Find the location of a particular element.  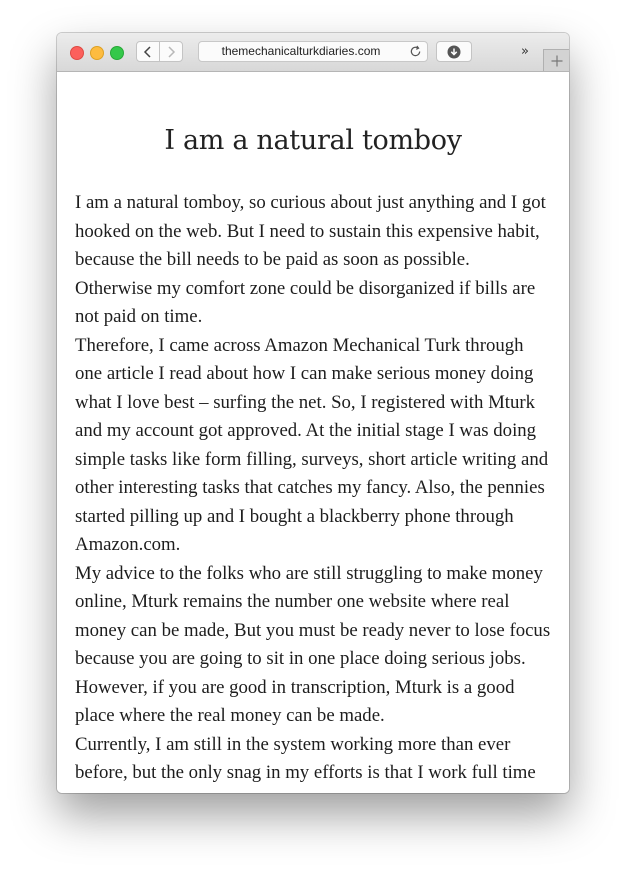

zoom-window-button is located at coordinates (117, 53).